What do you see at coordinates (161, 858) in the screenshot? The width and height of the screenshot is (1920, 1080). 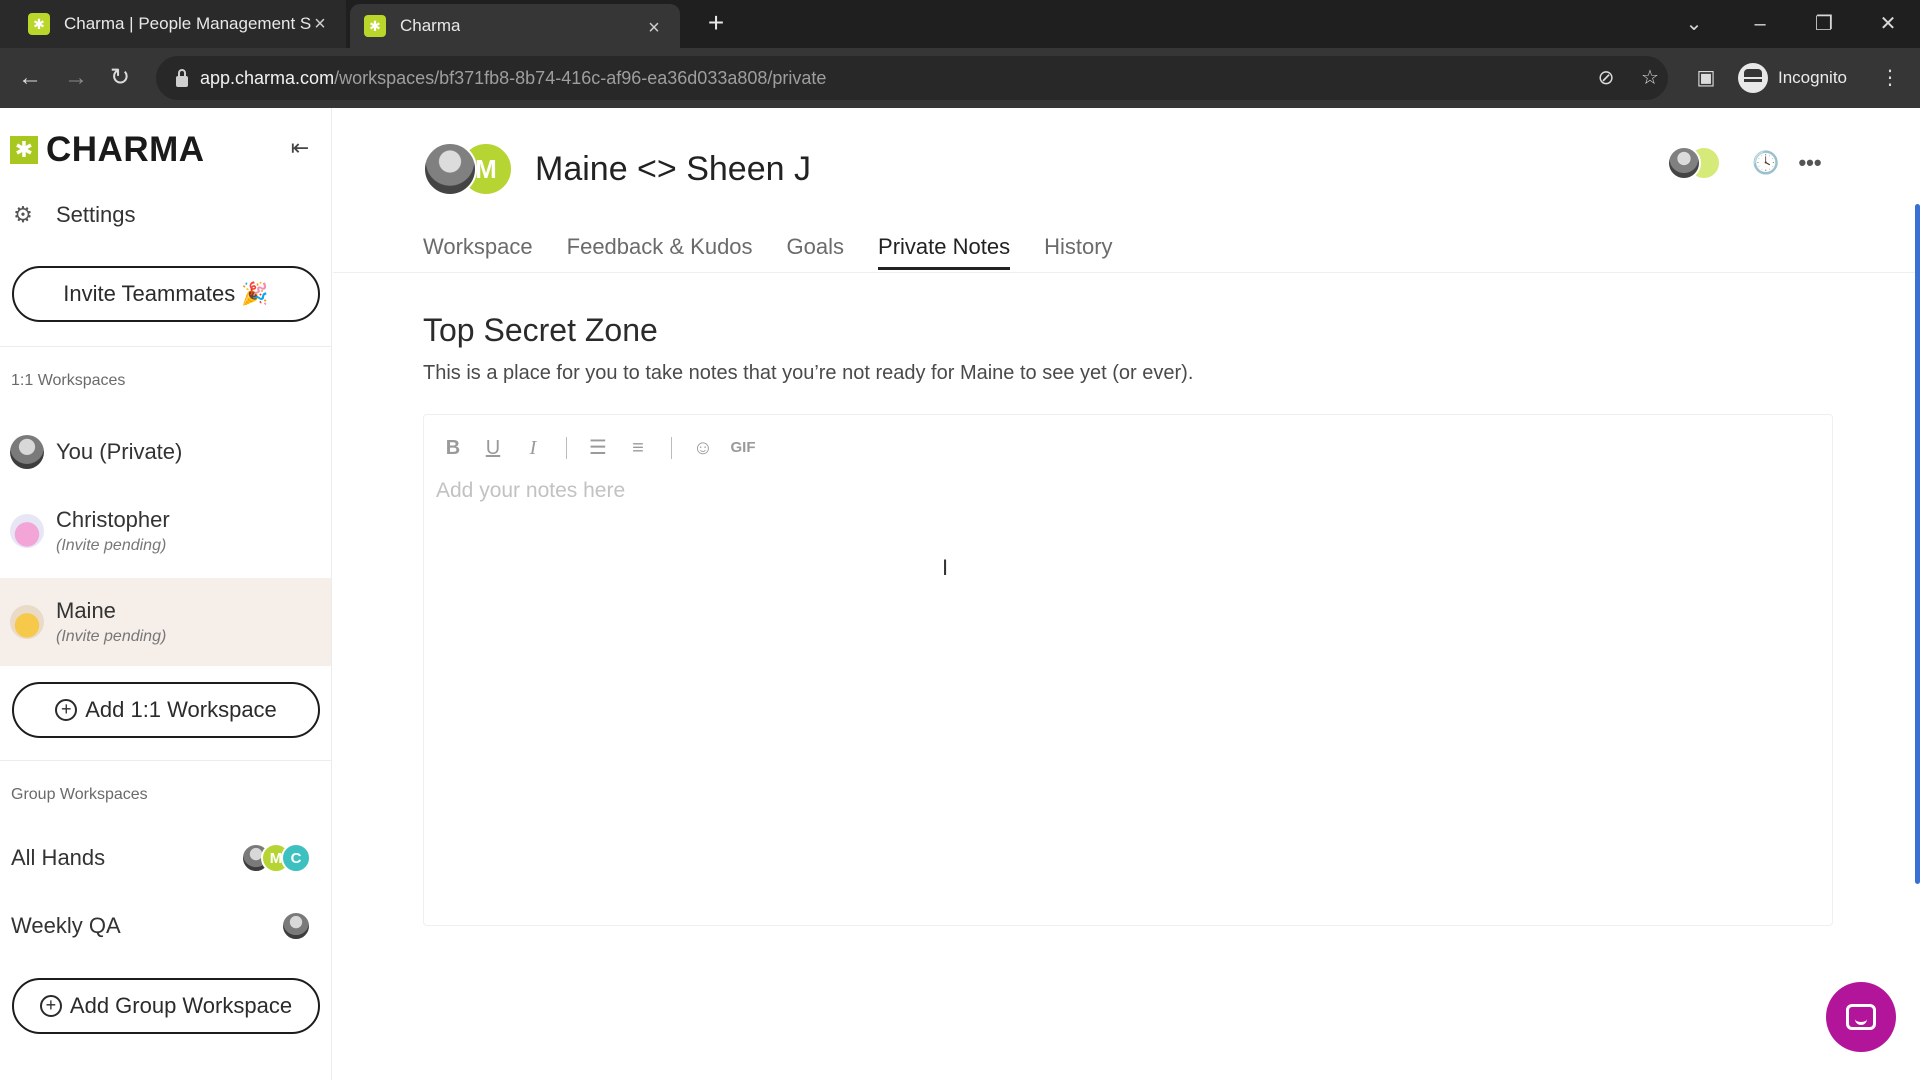 I see `group-item-all-hands: All Hands M C` at bounding box center [161, 858].